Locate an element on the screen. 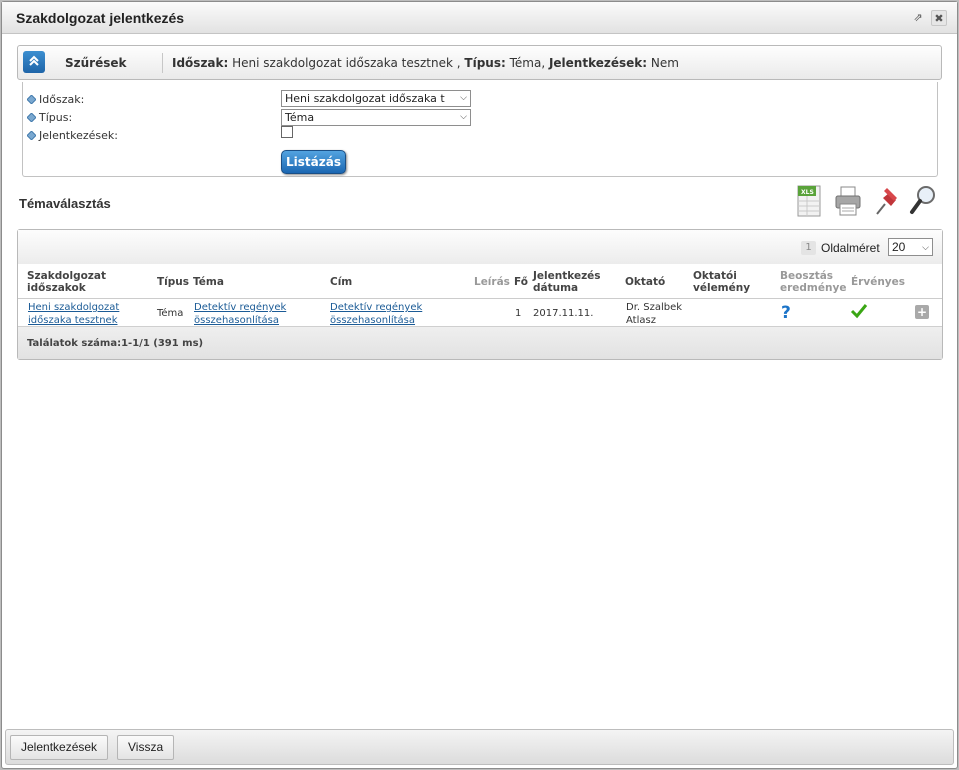 This screenshot has width=959, height=770. search-icon is located at coordinates (923, 201).